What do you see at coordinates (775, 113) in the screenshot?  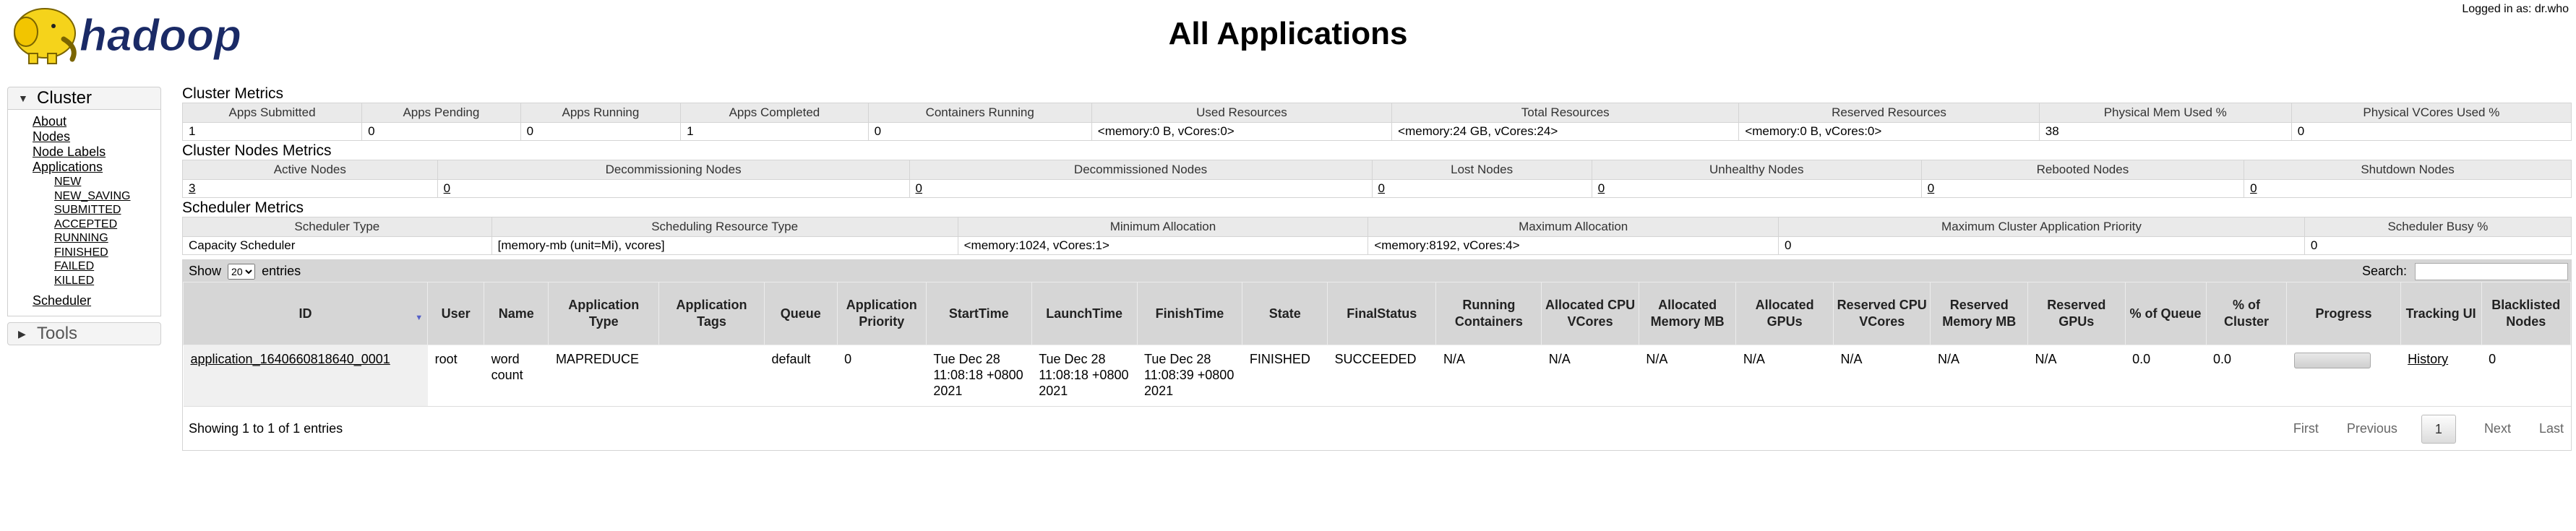 I see `metric-header: Apps Completed` at bounding box center [775, 113].